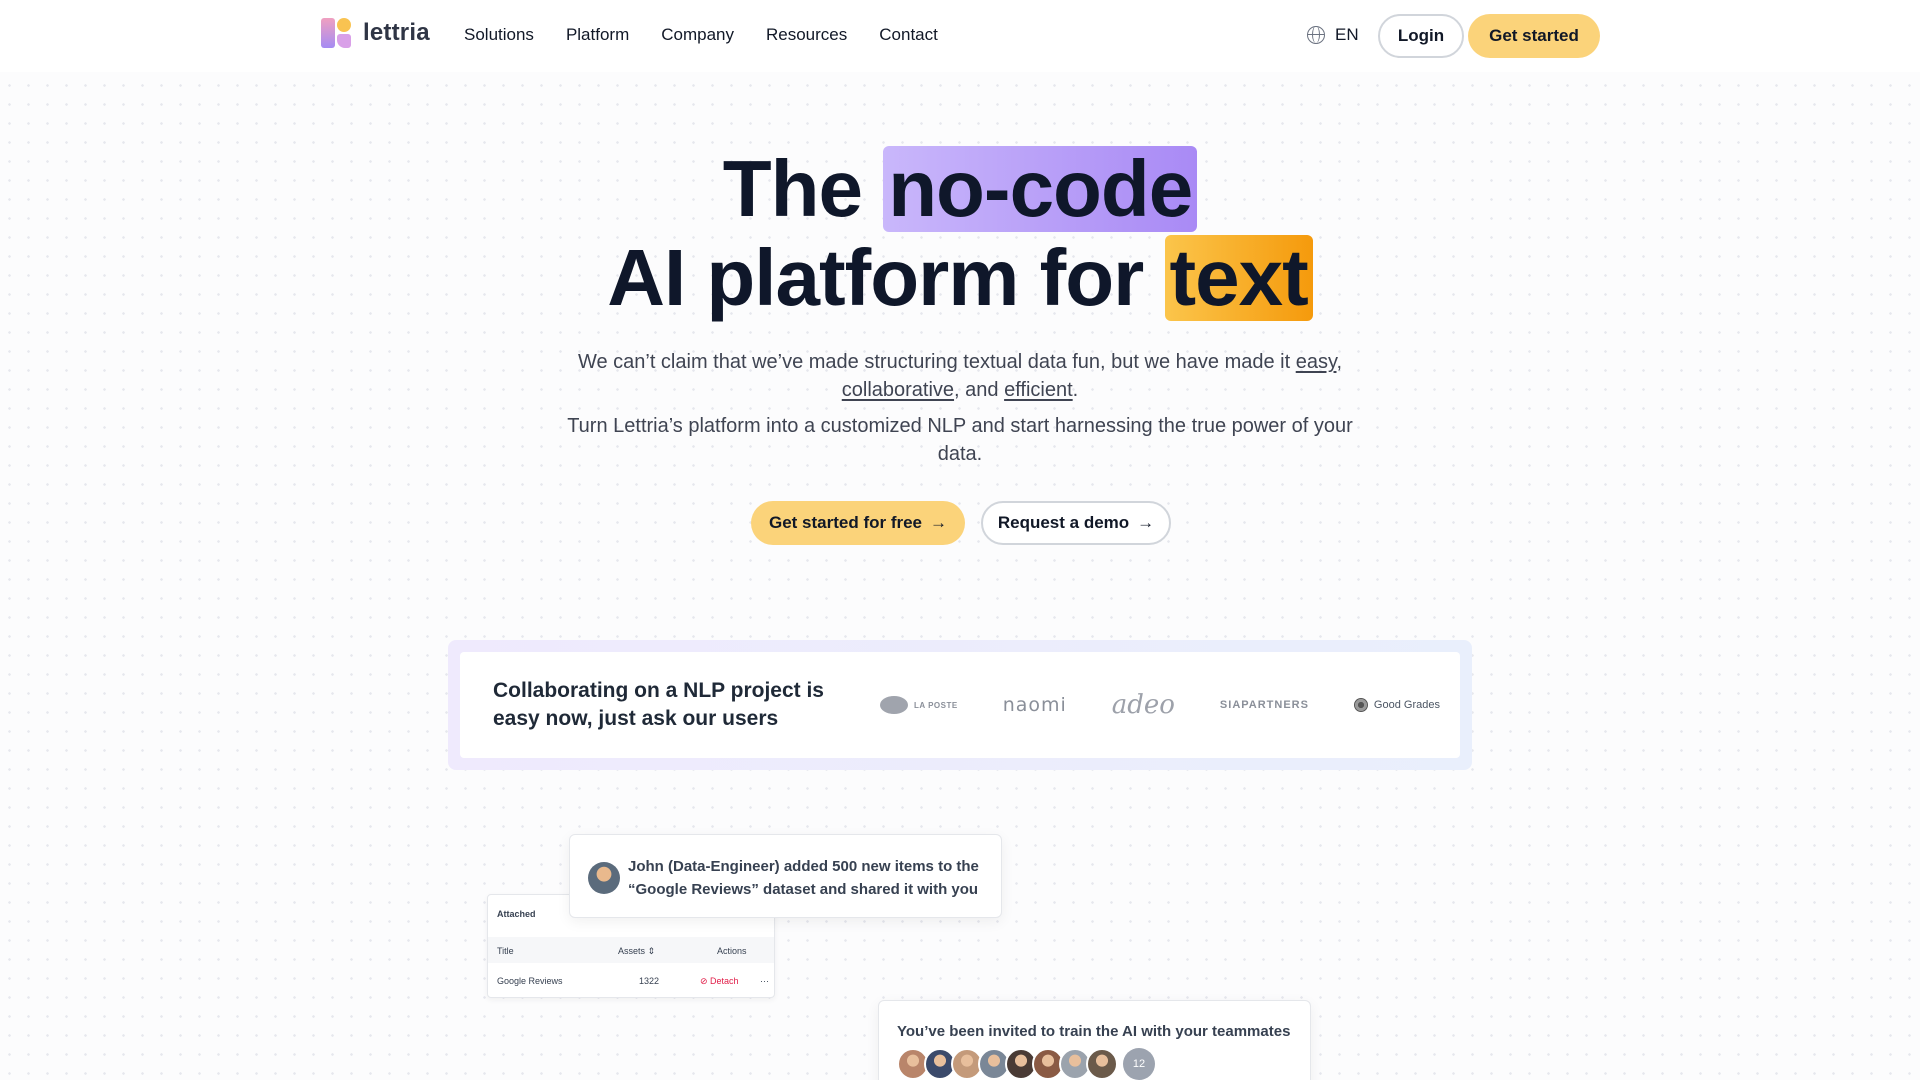 Image resolution: width=1920 pixels, height=1080 pixels. I want to click on get-started-button: Get started, so click(1534, 36).